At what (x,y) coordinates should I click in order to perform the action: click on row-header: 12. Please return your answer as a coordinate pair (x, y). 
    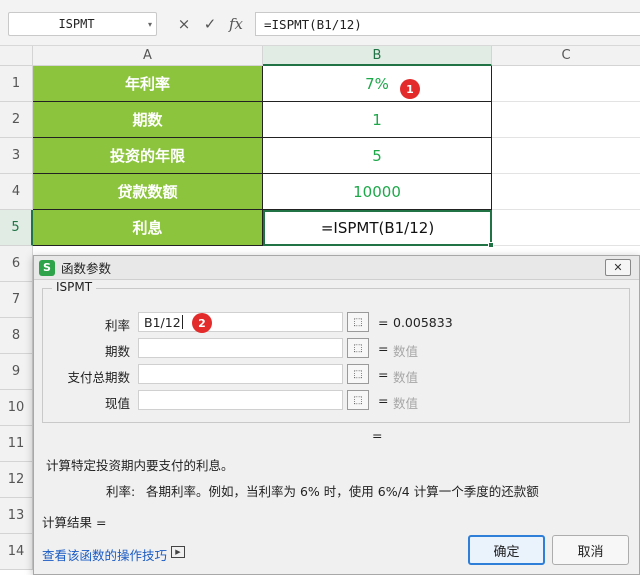
    Looking at the image, I should click on (16, 480).